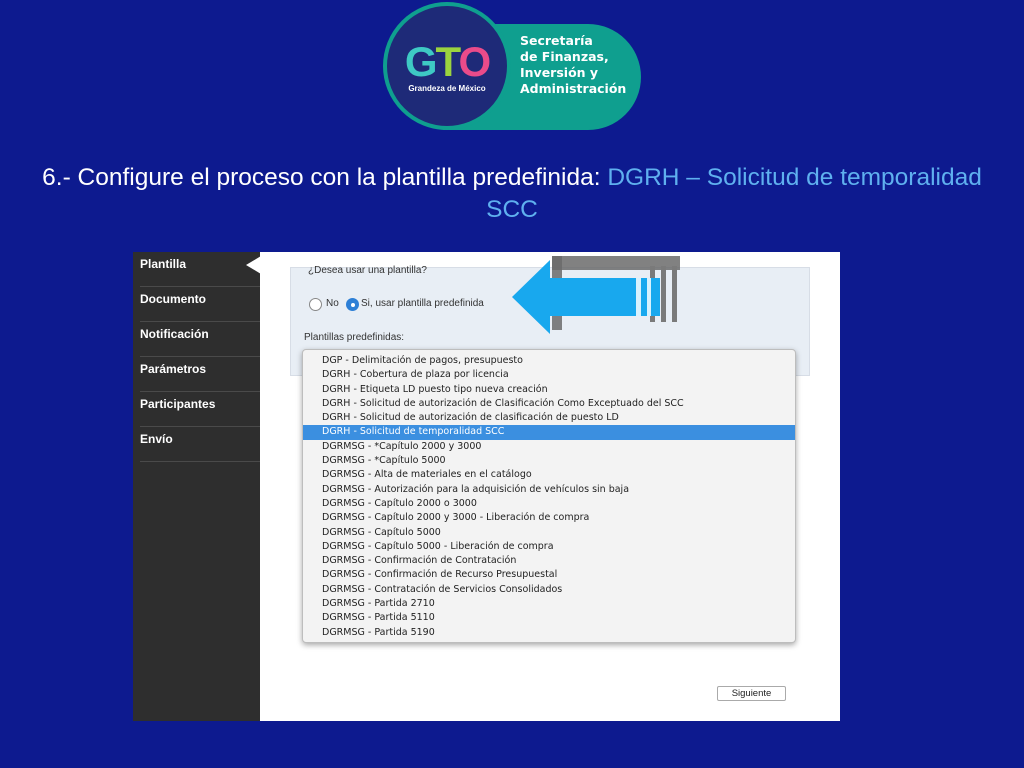 Image resolution: width=1024 pixels, height=768 pixels. Describe the element at coordinates (573, 88) in the screenshot. I see `department-line: Administración` at that location.